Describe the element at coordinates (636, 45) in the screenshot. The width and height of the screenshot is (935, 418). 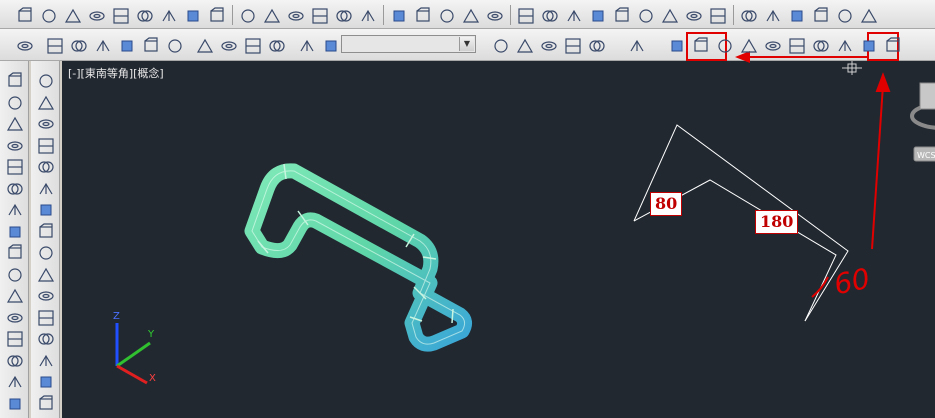
I see `ucs-world-icon` at that location.